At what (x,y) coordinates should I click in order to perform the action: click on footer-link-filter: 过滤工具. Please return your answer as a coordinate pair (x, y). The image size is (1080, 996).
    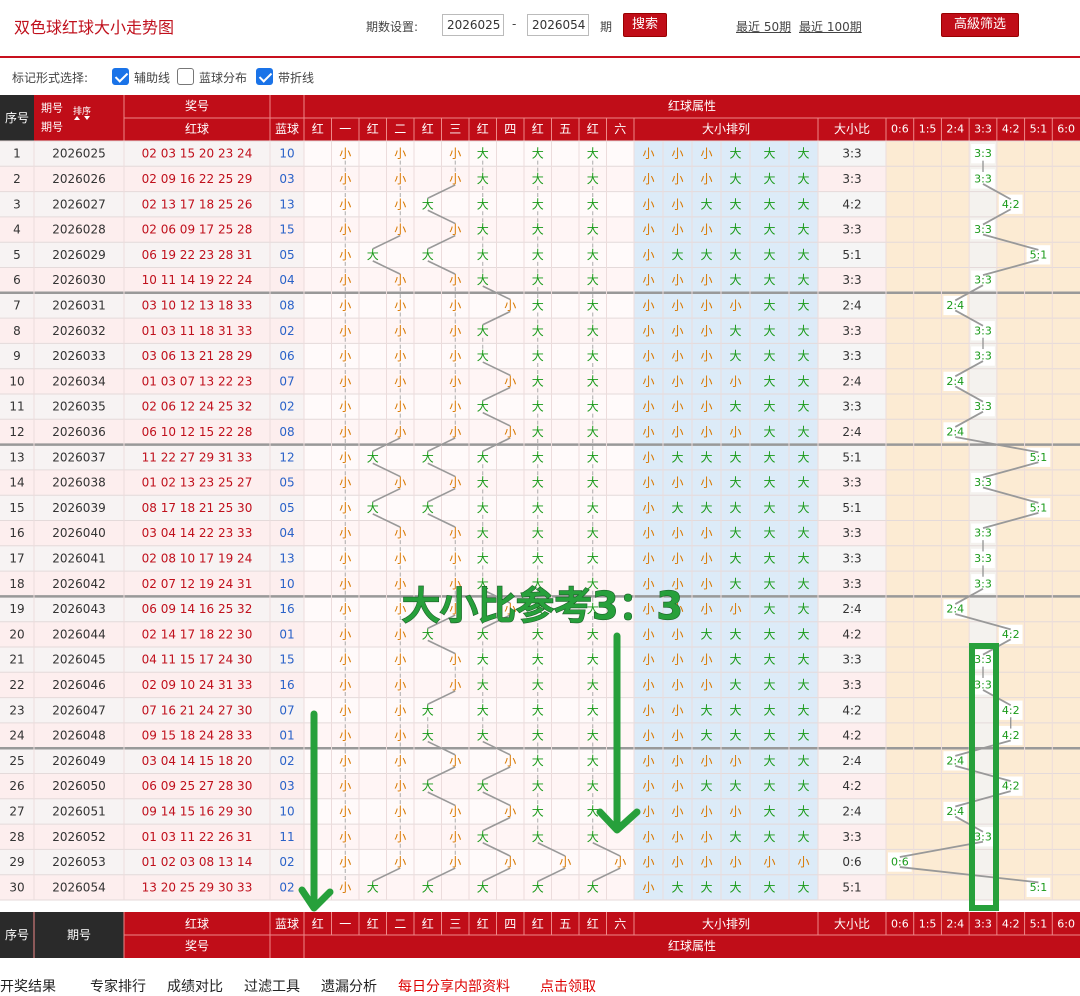
    Looking at the image, I should click on (272, 986).